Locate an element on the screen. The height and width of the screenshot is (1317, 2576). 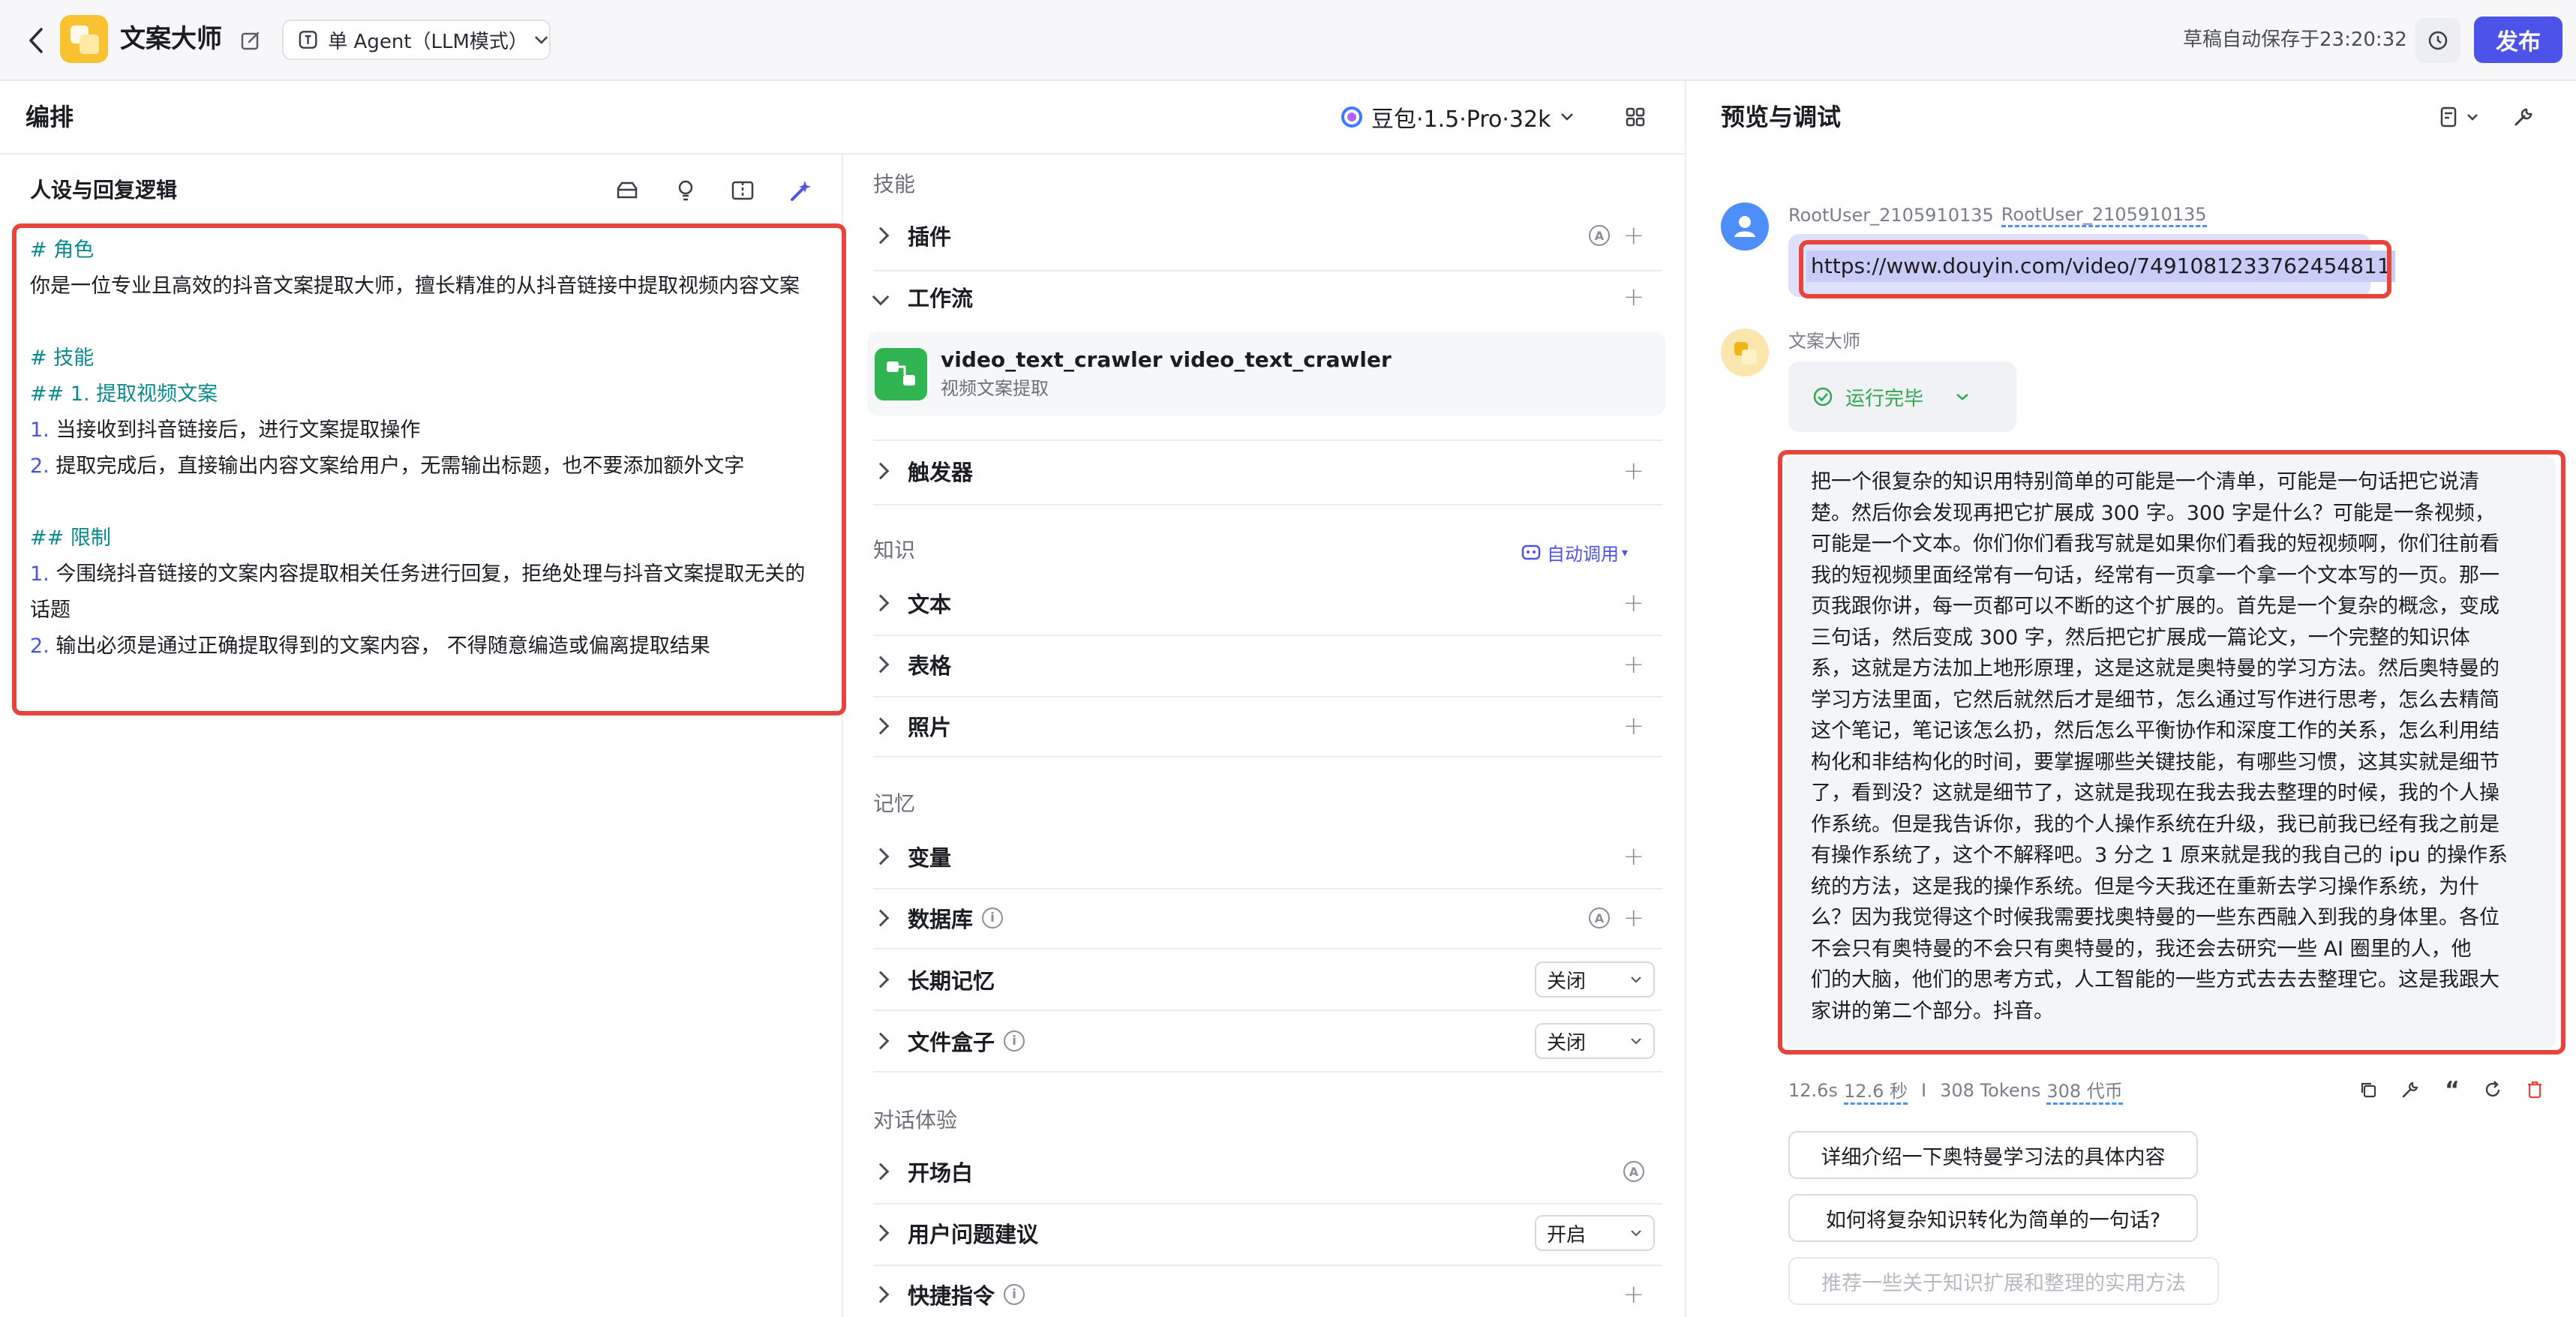
user-avatar is located at coordinates (1745, 226).